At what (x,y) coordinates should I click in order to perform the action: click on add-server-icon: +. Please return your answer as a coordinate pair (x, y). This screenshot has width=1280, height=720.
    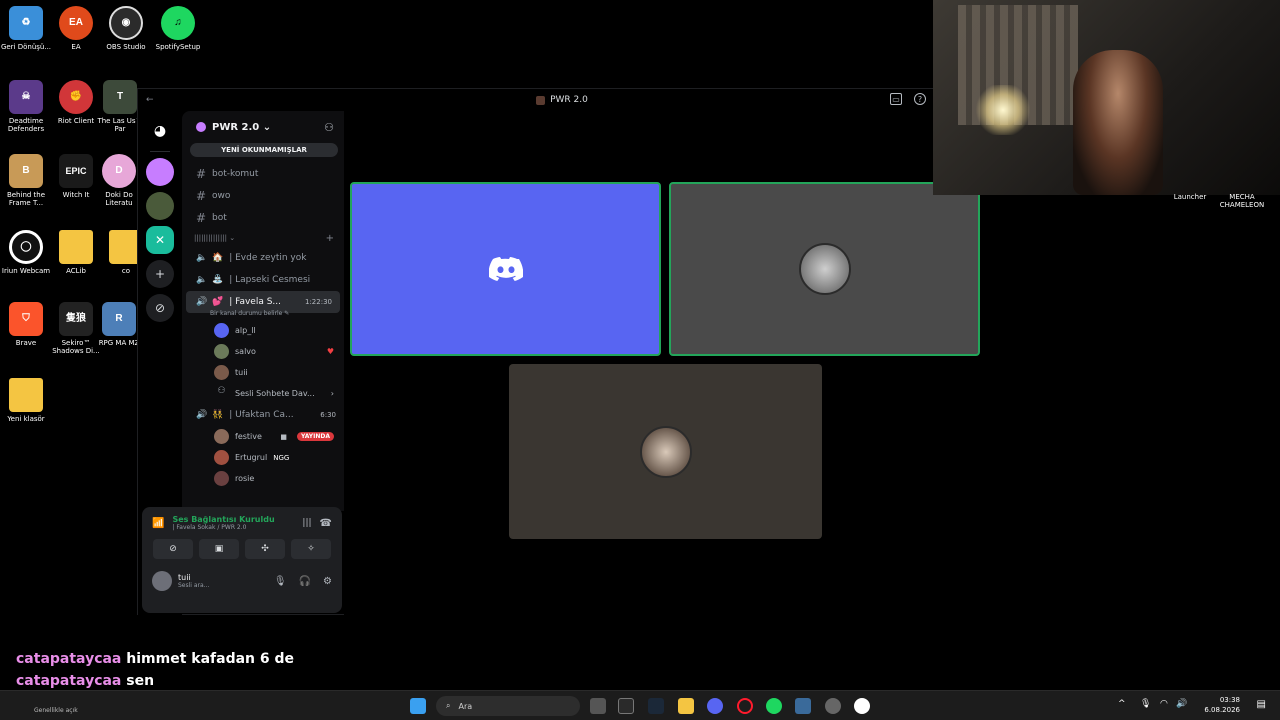
    Looking at the image, I should click on (160, 274).